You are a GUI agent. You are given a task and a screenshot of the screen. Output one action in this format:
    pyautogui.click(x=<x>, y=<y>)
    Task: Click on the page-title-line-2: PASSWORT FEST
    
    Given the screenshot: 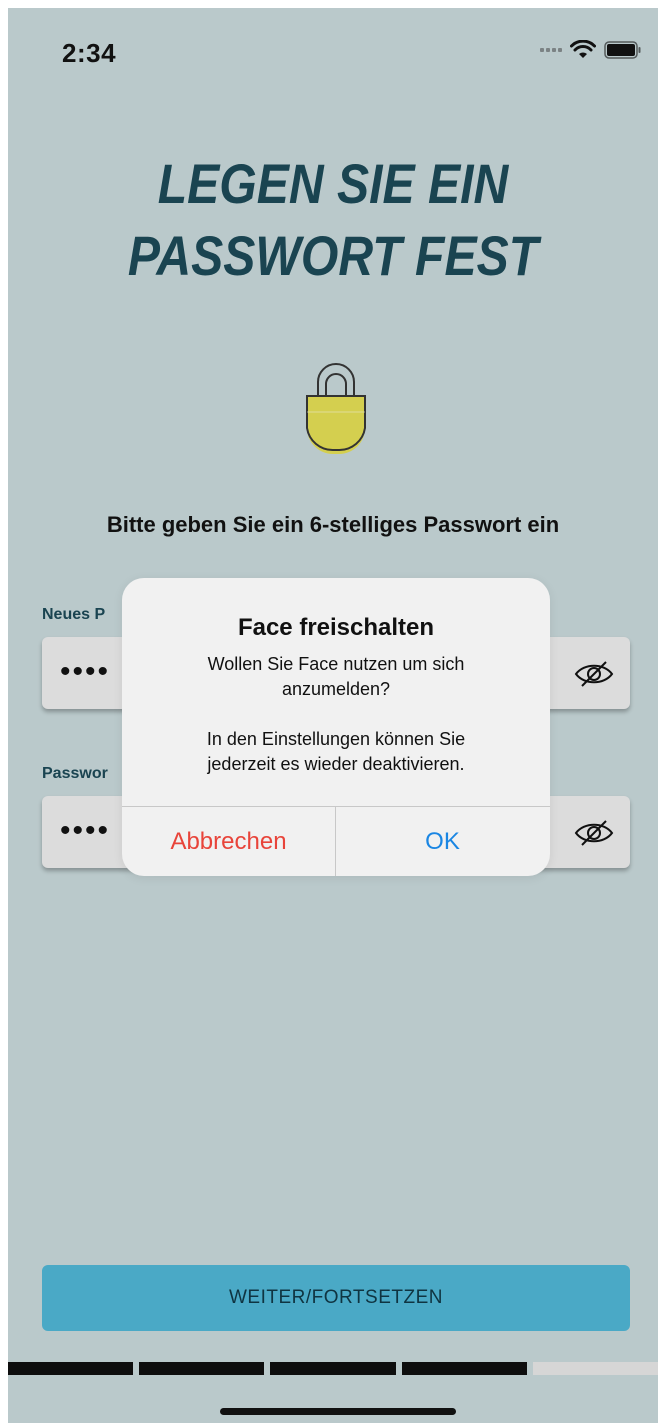 What is the action you would take?
    pyautogui.click(x=333, y=255)
    